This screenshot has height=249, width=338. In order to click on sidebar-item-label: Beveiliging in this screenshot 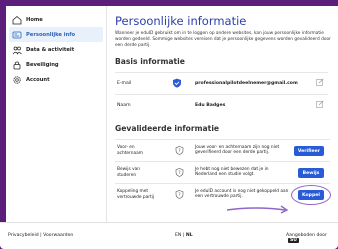, I will do `click(42, 64)`.